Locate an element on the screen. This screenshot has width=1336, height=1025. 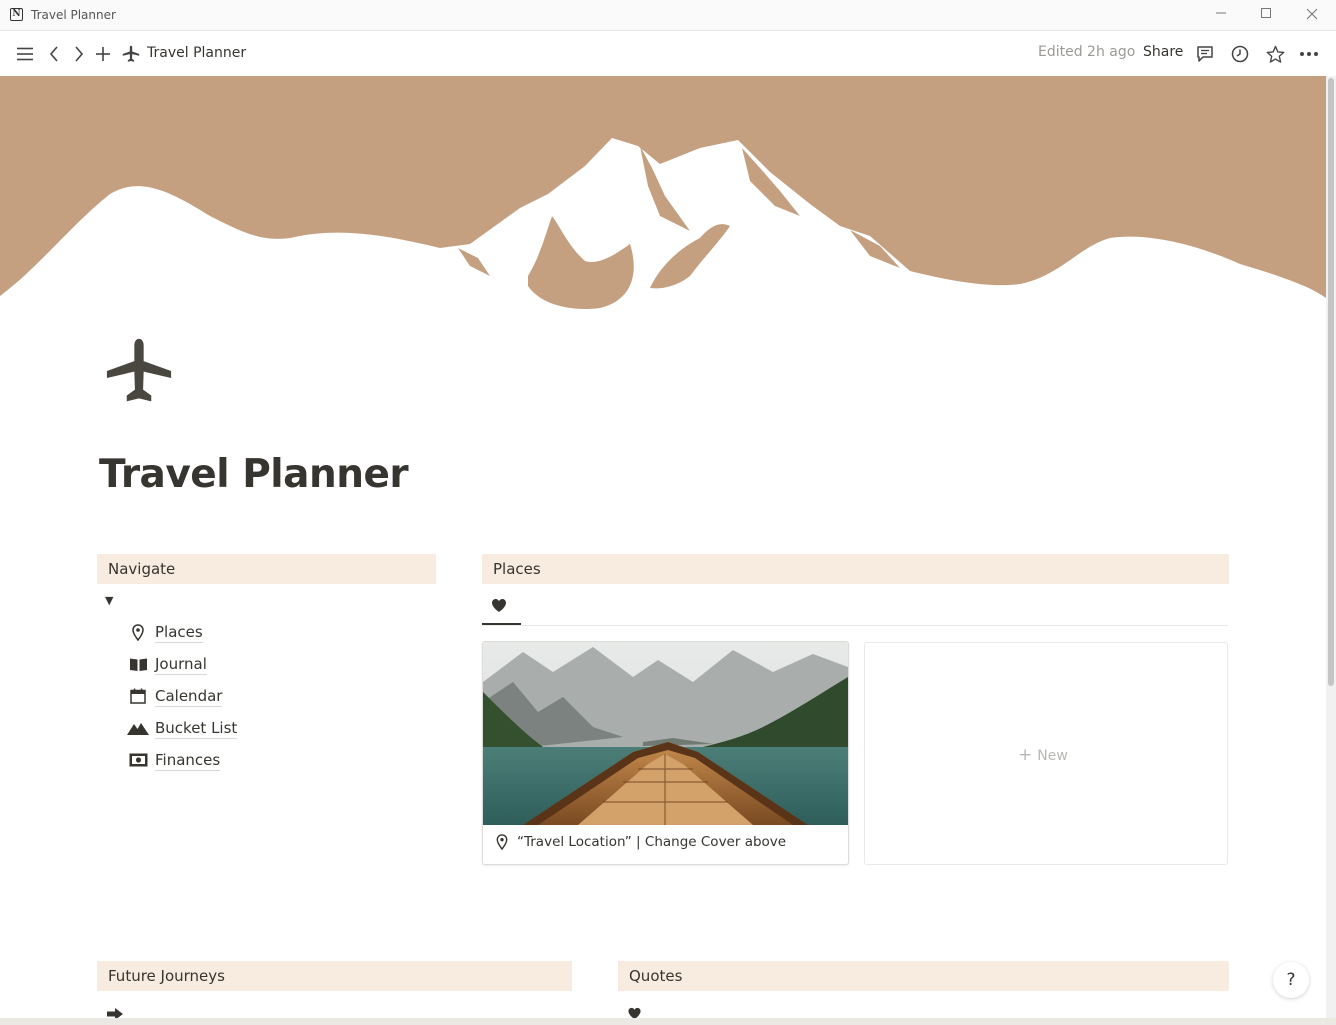
money-icon is located at coordinates (138, 760).